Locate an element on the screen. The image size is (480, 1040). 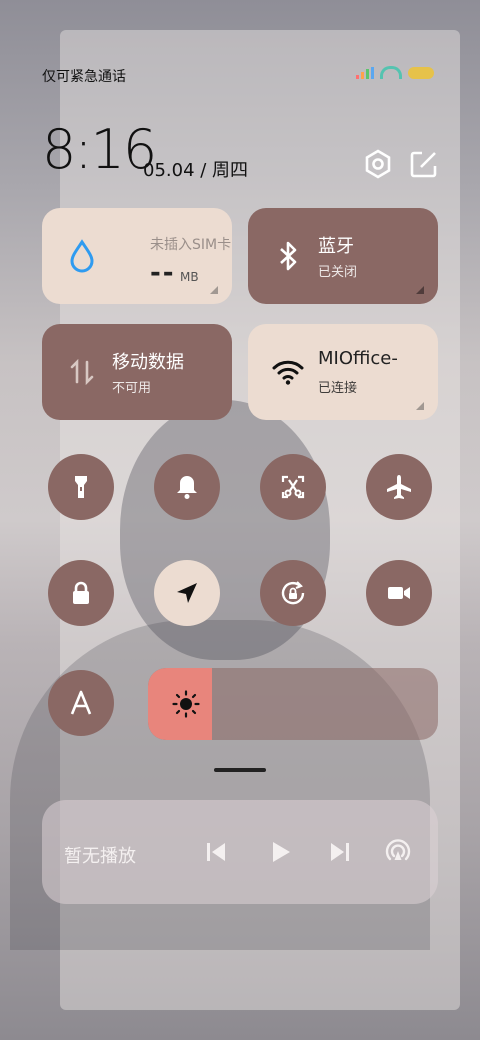
edit-icon is located at coordinates (424, 164).